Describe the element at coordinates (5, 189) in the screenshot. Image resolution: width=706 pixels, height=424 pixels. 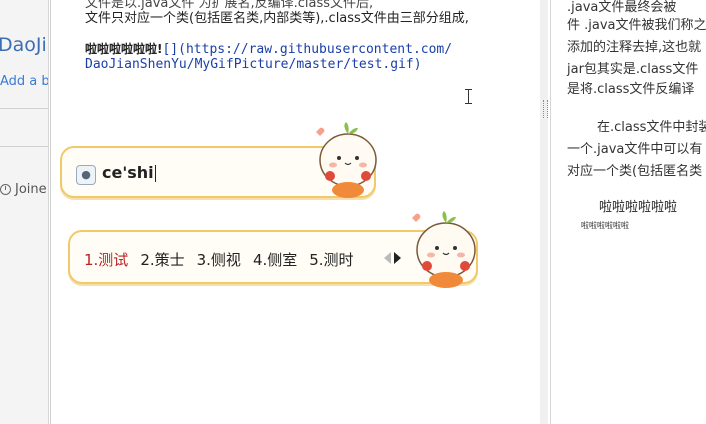
I see `clock-icon` at that location.